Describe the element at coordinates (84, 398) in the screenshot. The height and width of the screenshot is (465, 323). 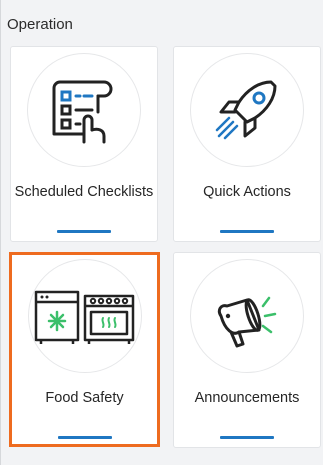
I see `card-label: Food Safety` at that location.